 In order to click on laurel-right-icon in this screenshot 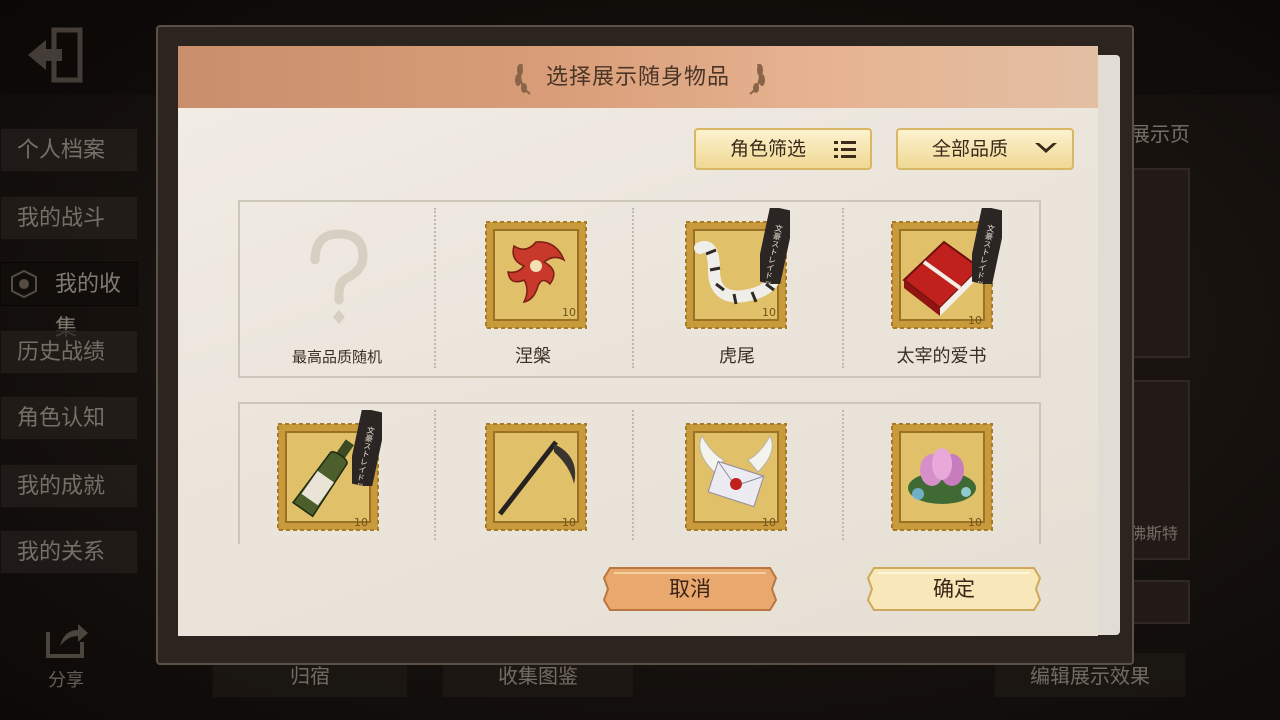, I will do `click(757, 79)`.